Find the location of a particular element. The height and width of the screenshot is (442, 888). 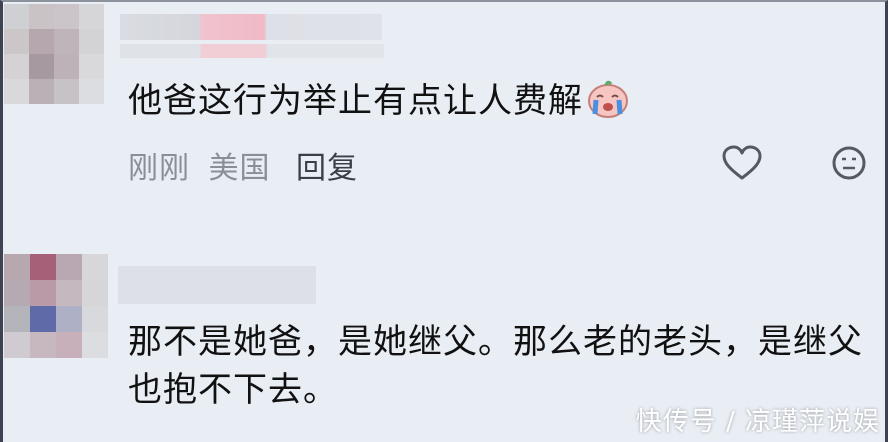

reply-button: 回复 is located at coordinates (327, 165).